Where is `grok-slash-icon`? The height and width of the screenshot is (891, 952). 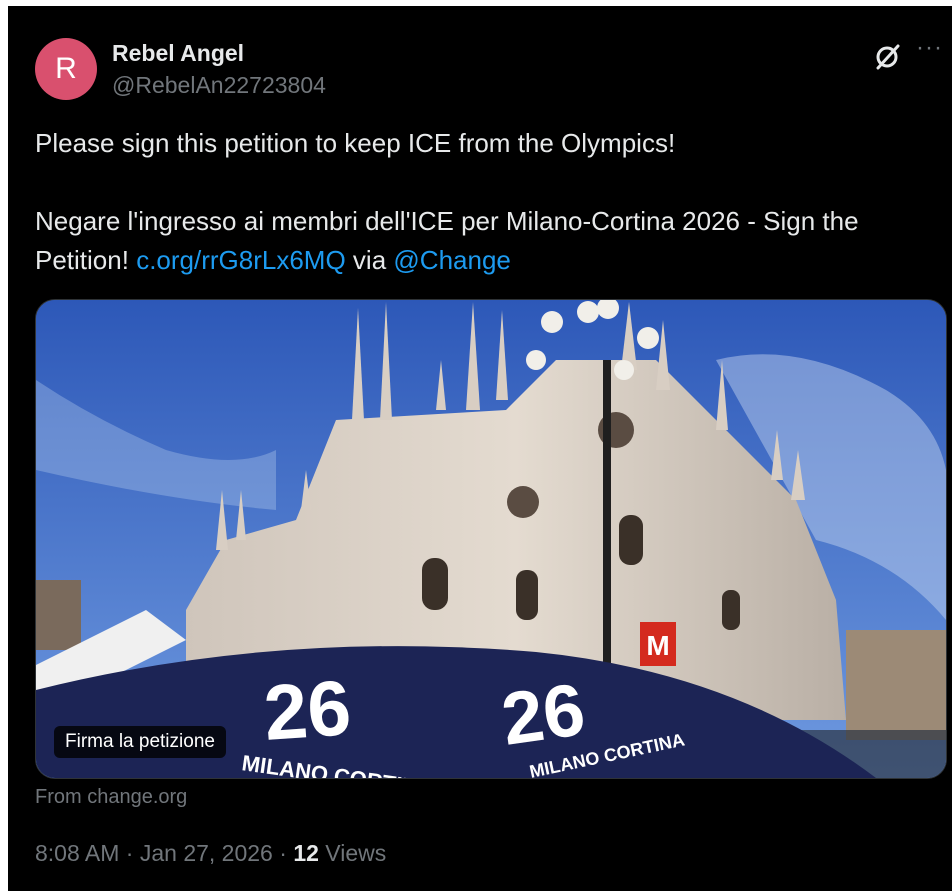 grok-slash-icon is located at coordinates (887, 57).